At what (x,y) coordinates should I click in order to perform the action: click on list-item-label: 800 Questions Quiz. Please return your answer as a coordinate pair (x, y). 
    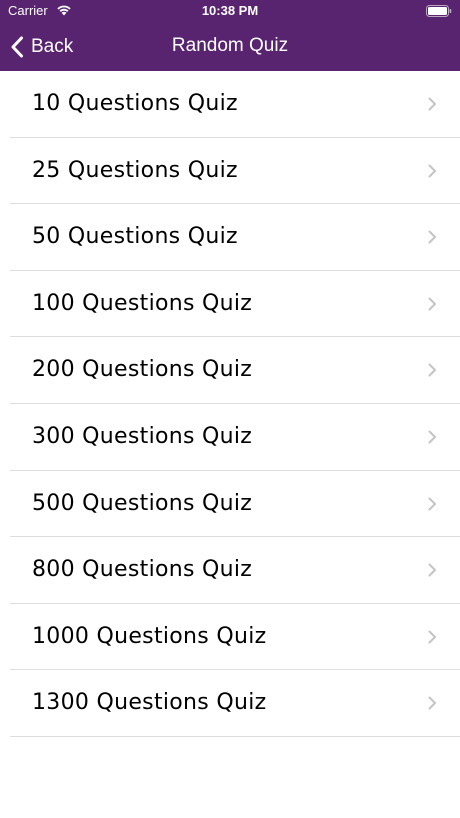
    Looking at the image, I should click on (142, 570).